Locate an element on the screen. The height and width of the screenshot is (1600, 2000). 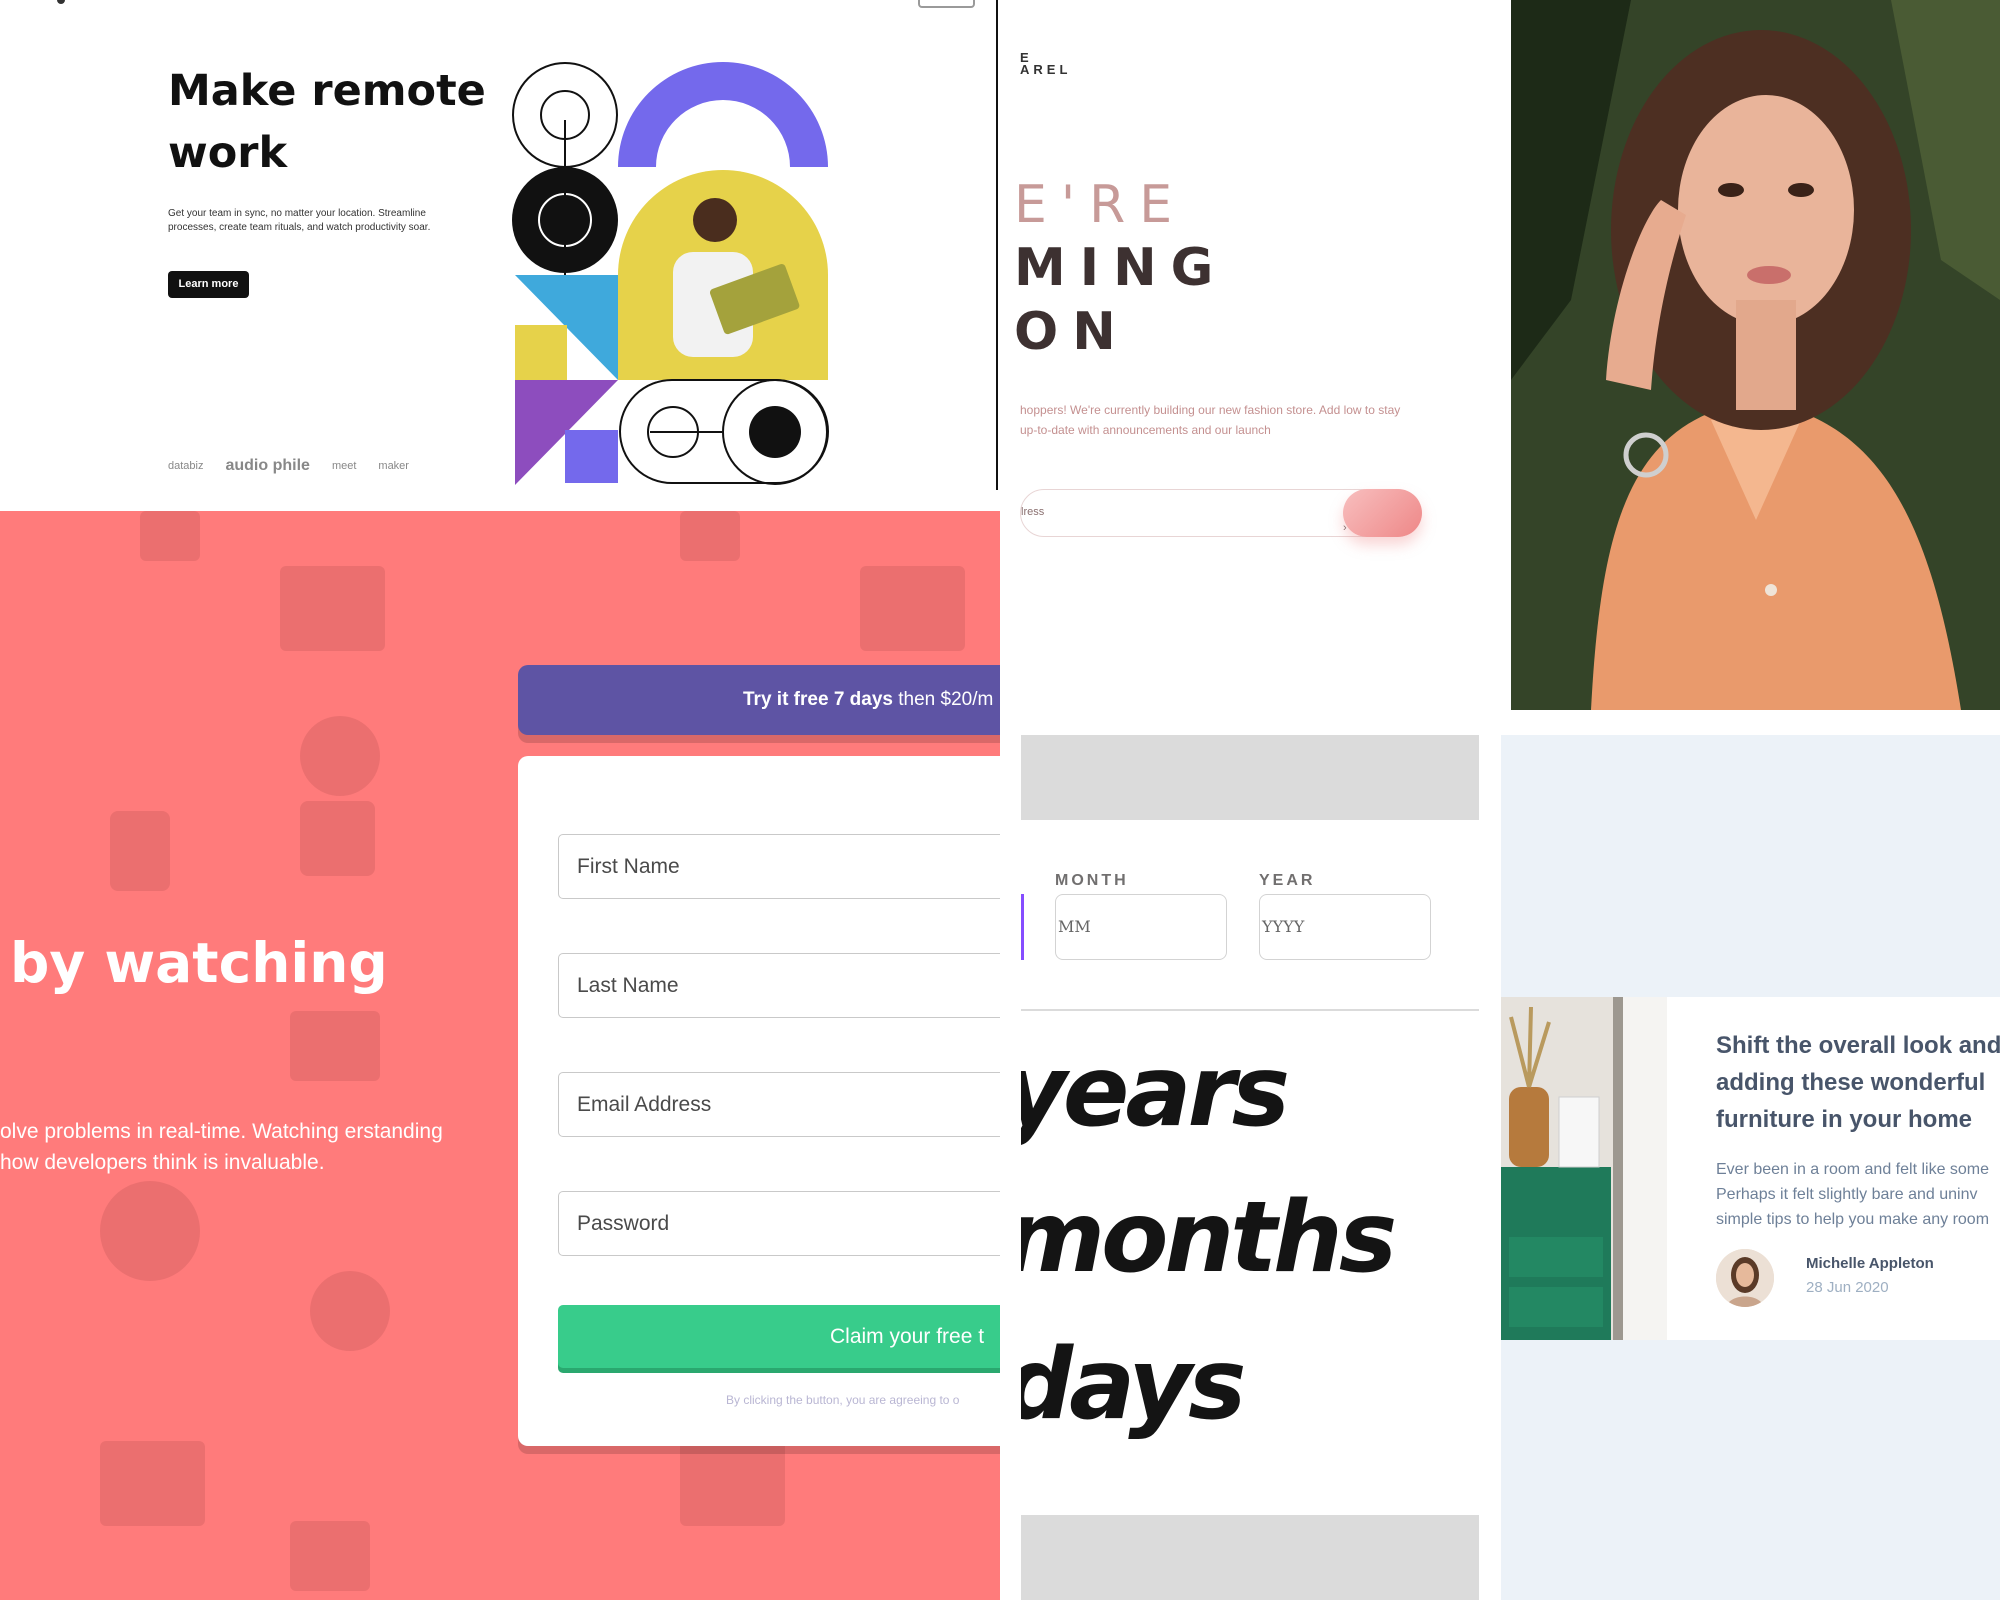
password-field: Password is located at coordinates (779, 1223).